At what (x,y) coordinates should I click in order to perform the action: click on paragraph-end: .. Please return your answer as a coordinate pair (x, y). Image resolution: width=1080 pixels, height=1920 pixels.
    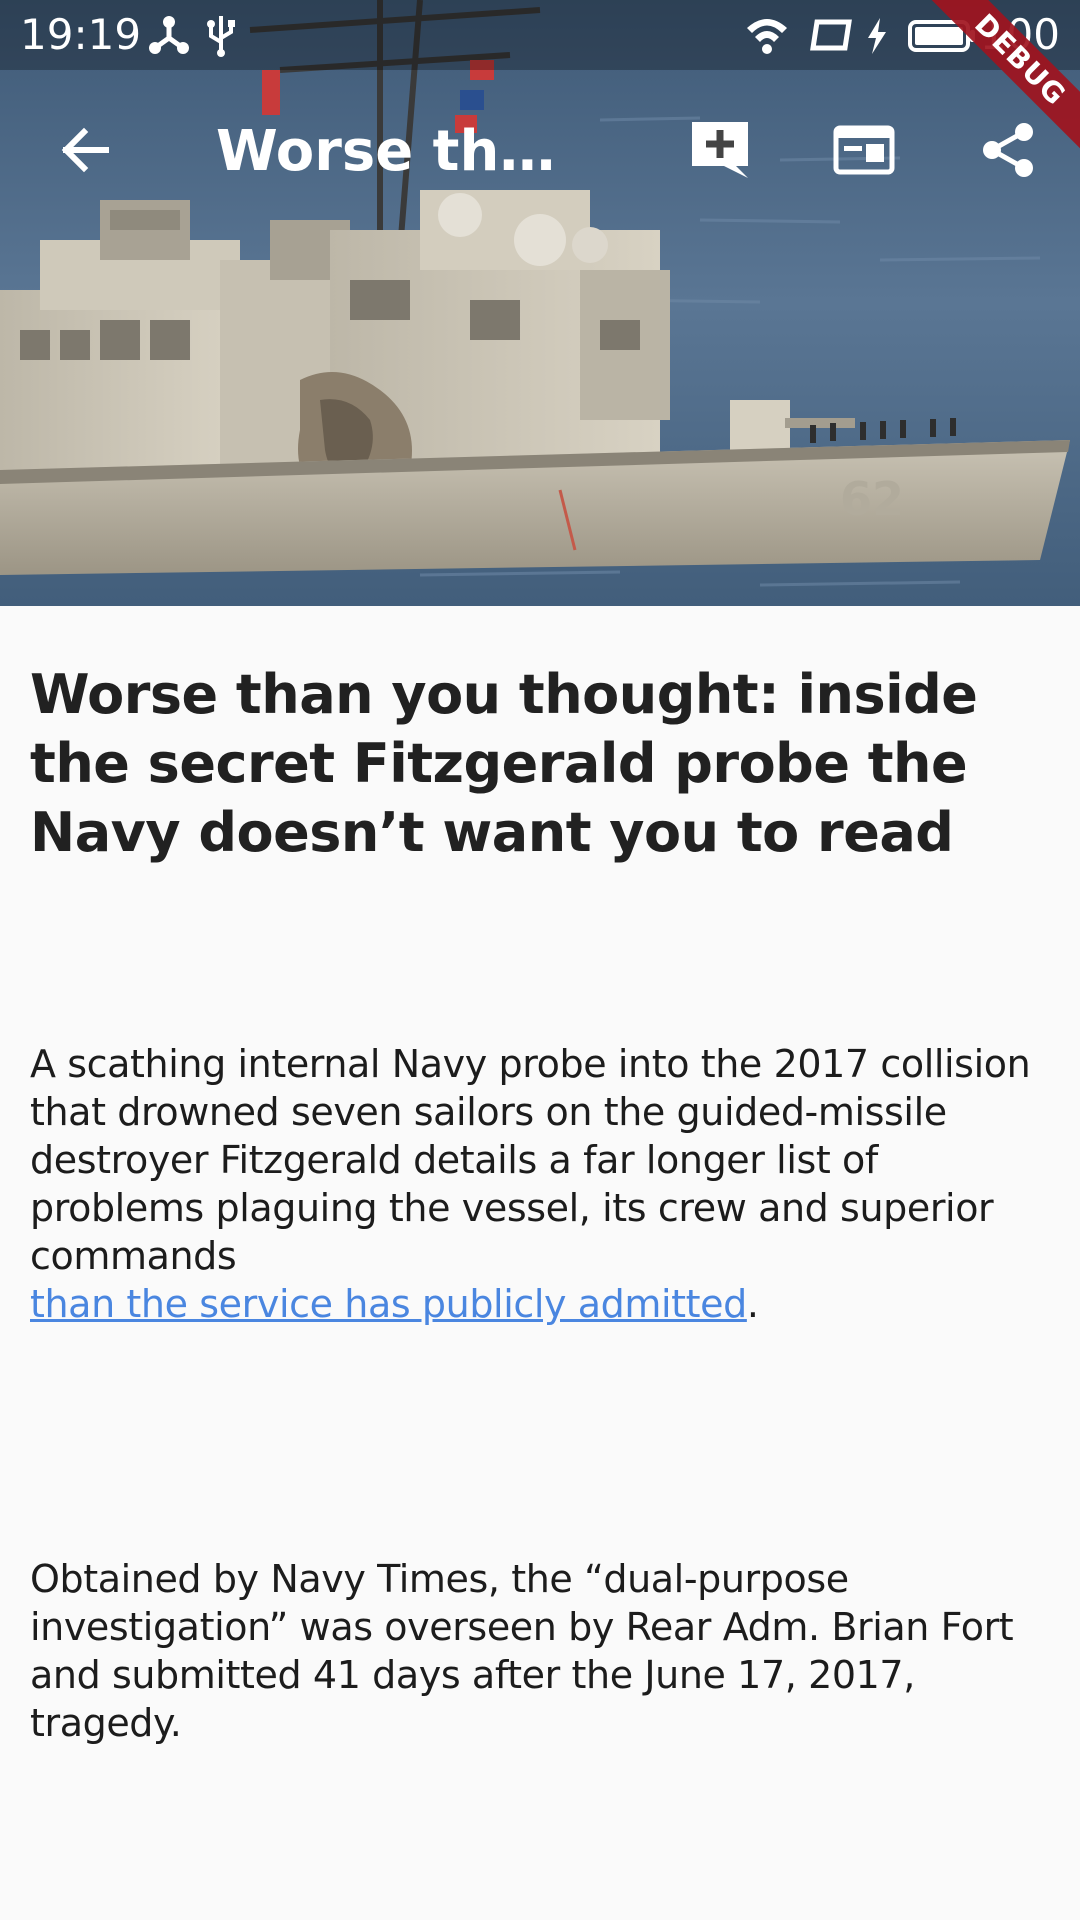
    Looking at the image, I should click on (752, 1304).